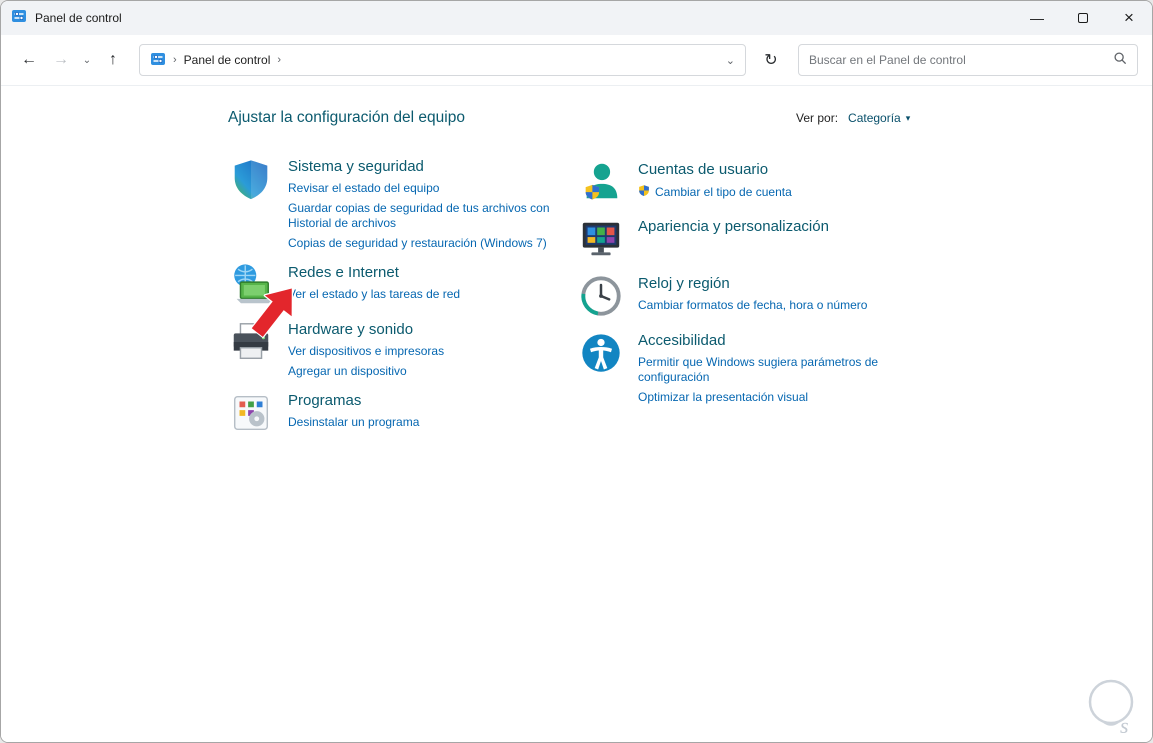  What do you see at coordinates (763, 397) in the screenshot?
I see `link-optimize-visual-display: Optimizar la presentación visual` at bounding box center [763, 397].